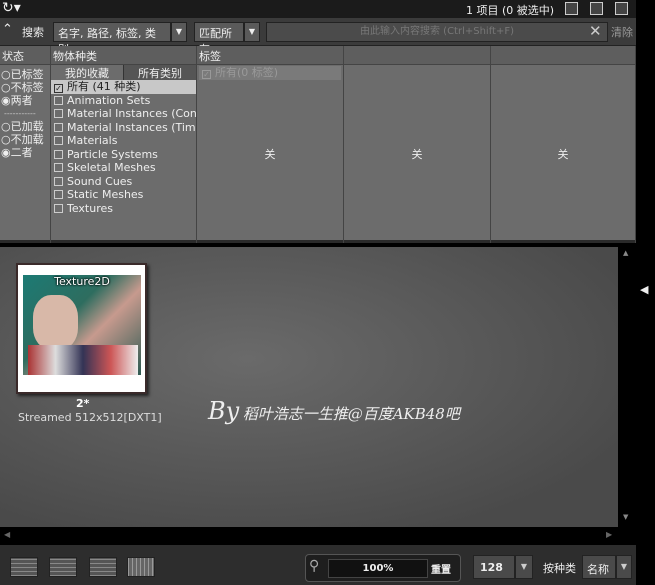  I want to click on tab-all-types: 所有类别, so click(159, 72).